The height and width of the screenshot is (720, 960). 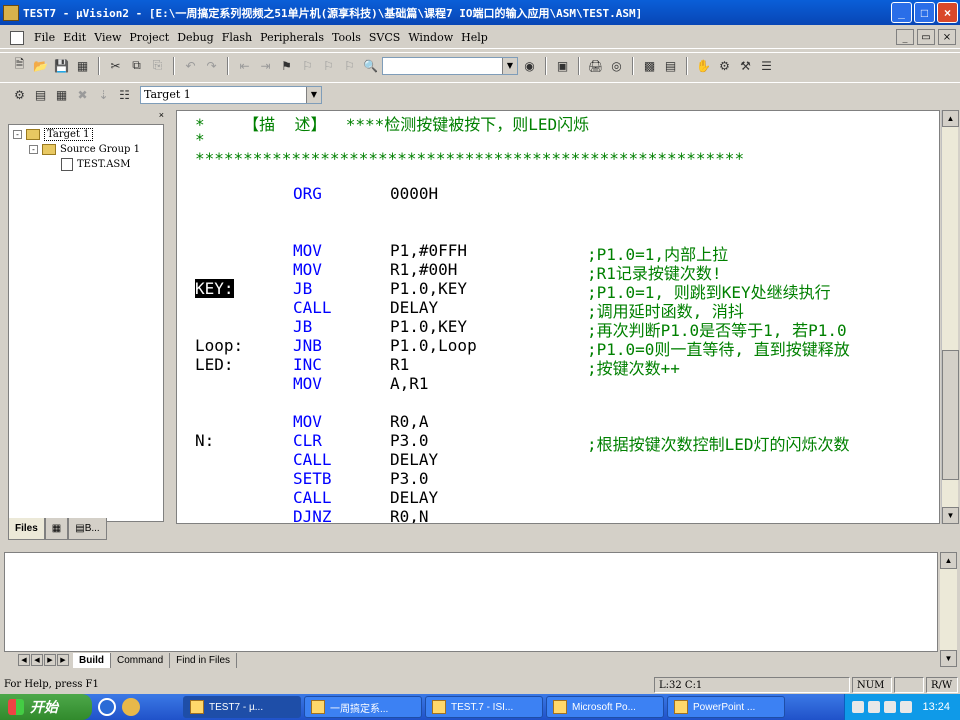 I want to click on save-icon: 💾, so click(x=61, y=65).